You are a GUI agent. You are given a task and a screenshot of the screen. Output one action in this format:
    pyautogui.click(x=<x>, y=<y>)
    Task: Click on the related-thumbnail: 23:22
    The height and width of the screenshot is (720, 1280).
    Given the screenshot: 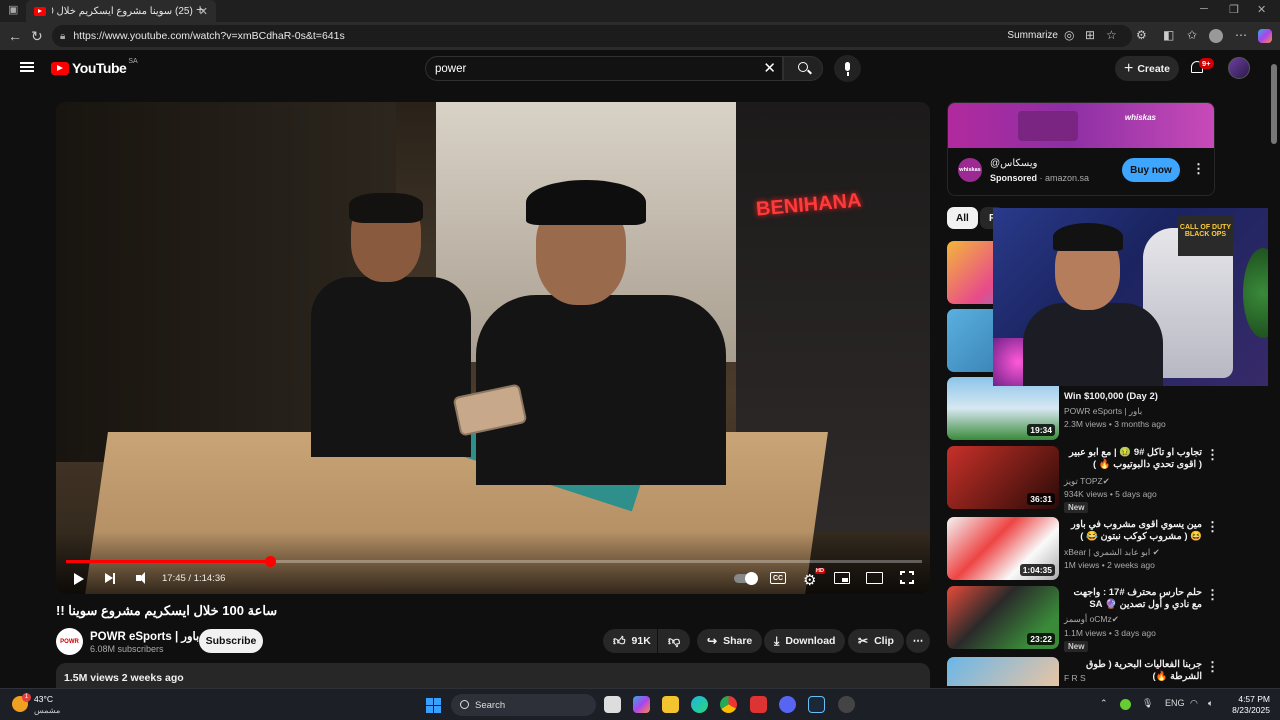 What is the action you would take?
    pyautogui.click(x=1003, y=617)
    